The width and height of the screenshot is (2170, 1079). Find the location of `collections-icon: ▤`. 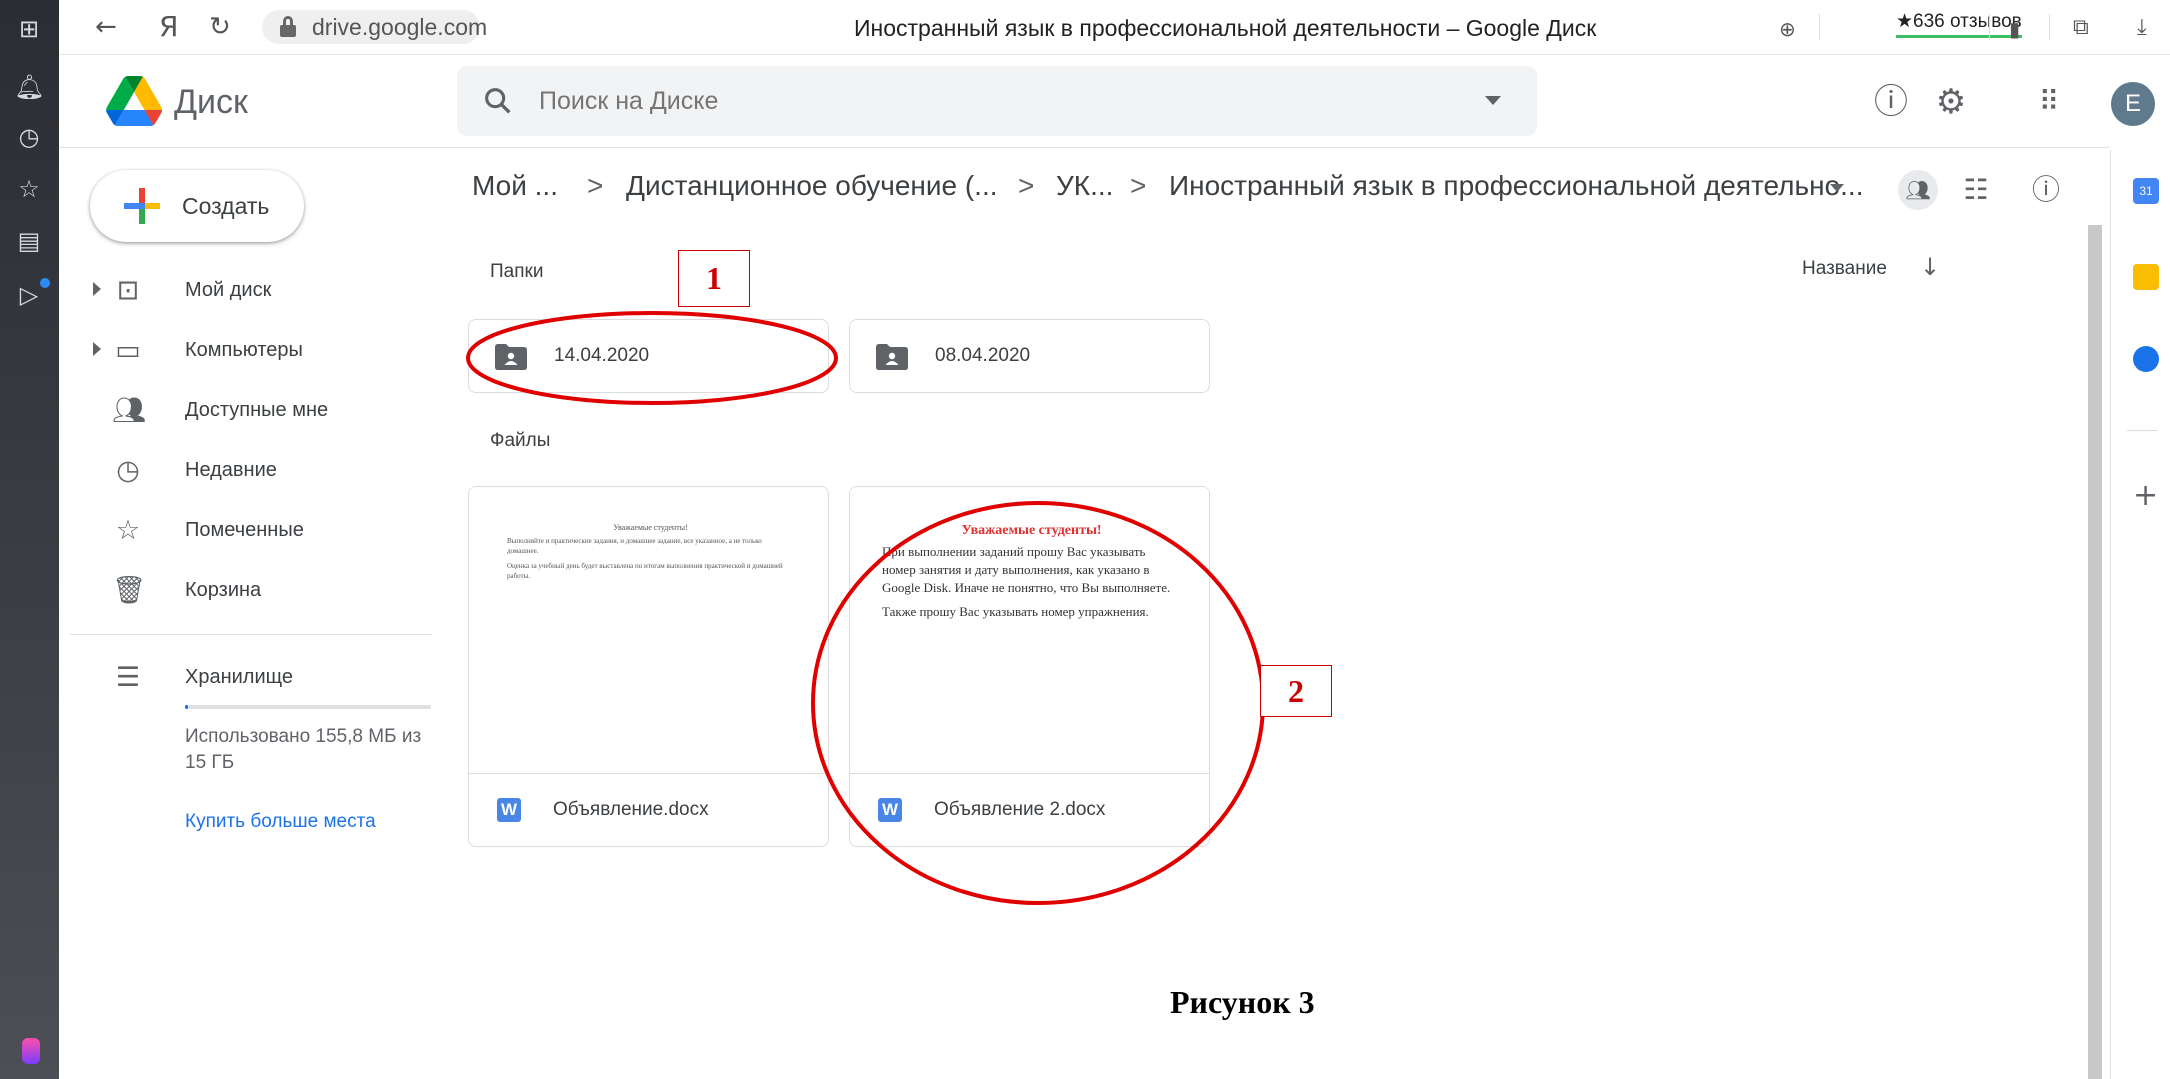

collections-icon: ▤ is located at coordinates (29, 241).